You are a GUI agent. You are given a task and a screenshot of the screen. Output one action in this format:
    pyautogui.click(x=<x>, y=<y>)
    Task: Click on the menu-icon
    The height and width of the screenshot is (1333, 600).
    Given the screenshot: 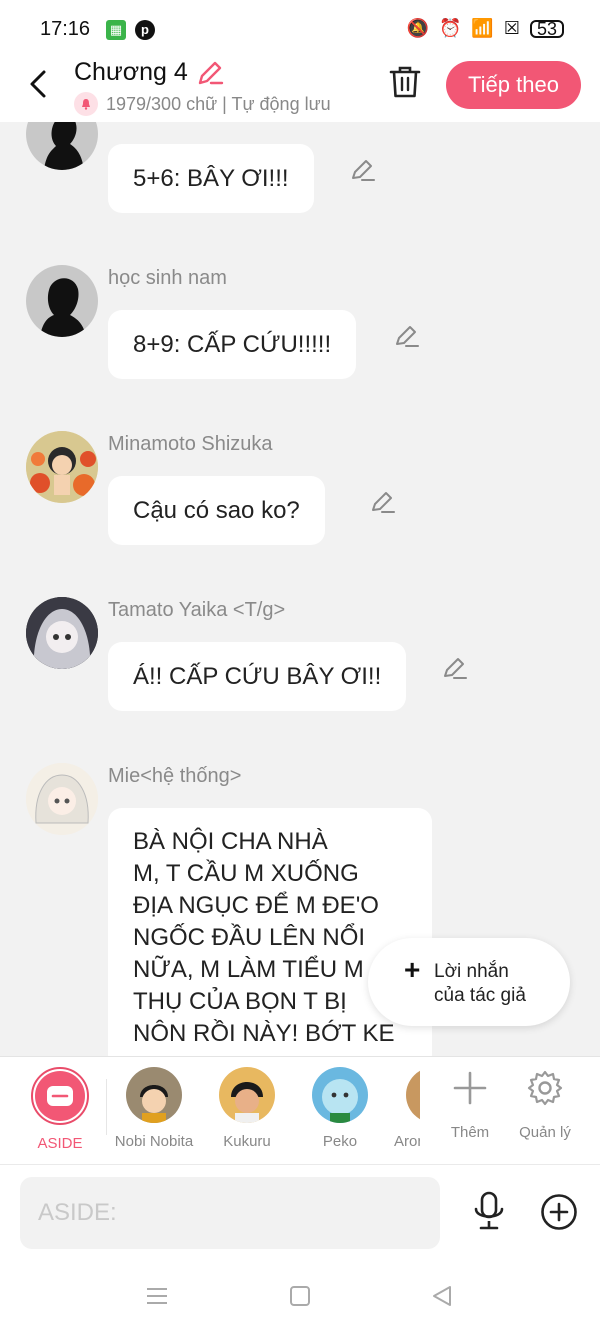 What is the action you would take?
    pyautogui.click(x=157, y=1296)
    